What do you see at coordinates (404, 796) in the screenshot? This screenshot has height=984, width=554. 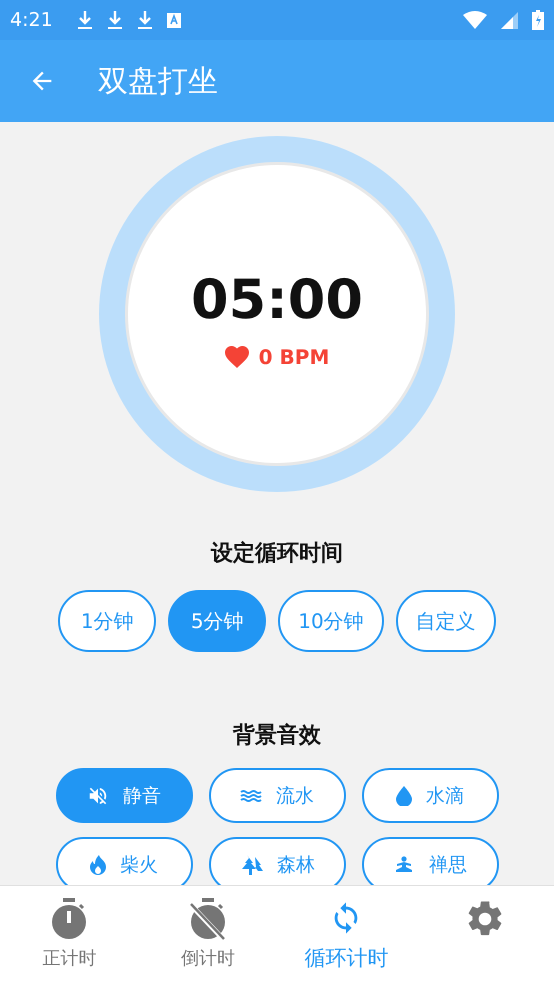 I see `water-drop-icon` at bounding box center [404, 796].